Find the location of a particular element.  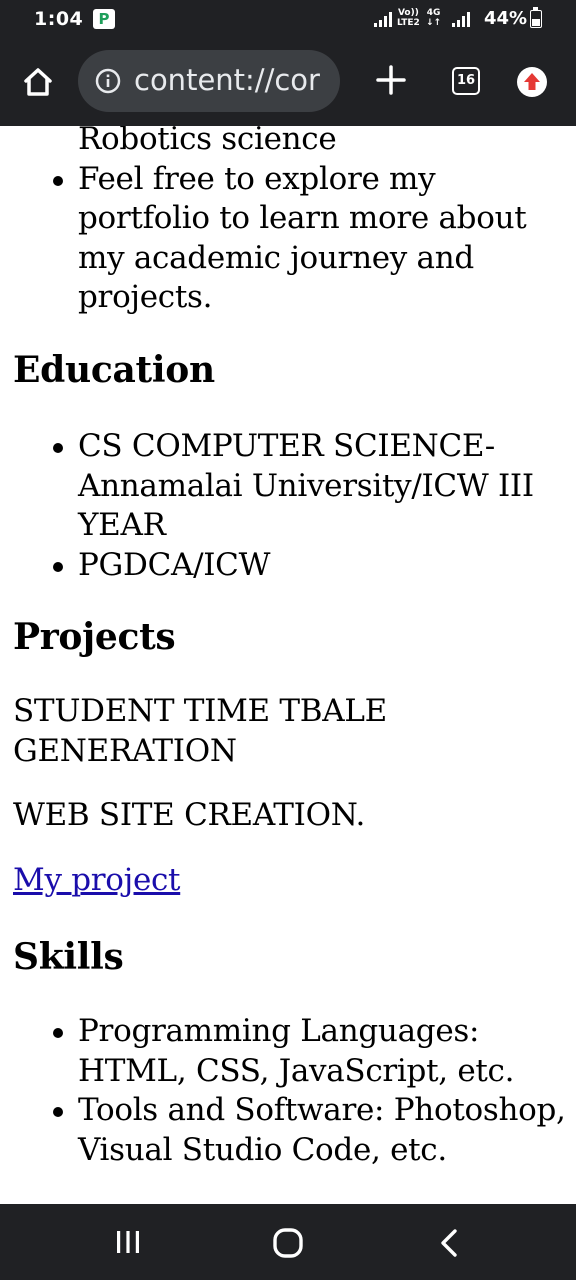

data-arrows-icon: ↓↑ is located at coordinates (434, 23).